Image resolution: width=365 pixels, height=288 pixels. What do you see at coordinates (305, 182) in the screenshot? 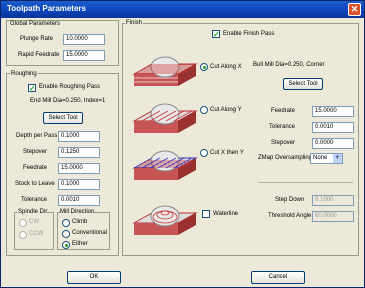
I see `finish-divider` at bounding box center [305, 182].